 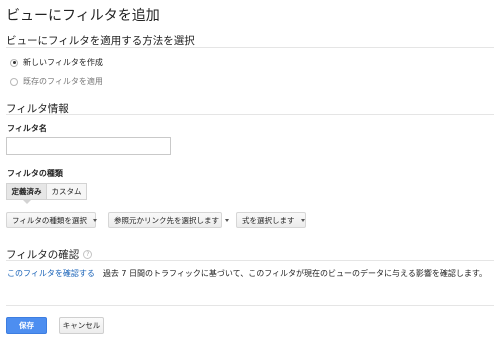 I want to click on tab-predefined: 定義済み, so click(x=26, y=191).